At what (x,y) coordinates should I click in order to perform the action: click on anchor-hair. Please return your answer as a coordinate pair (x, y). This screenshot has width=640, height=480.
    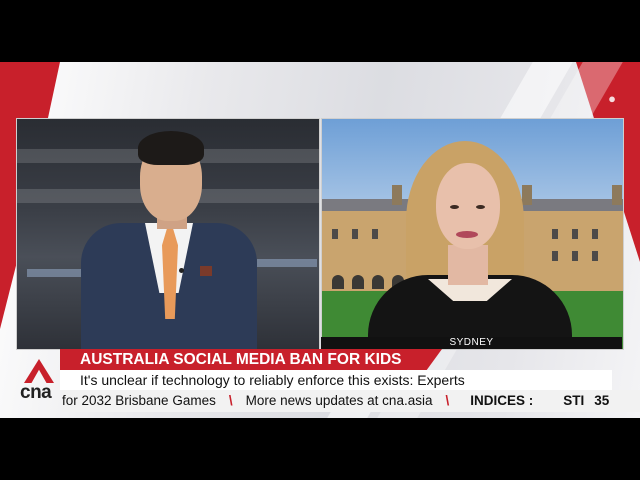
    Looking at the image, I should click on (171, 148).